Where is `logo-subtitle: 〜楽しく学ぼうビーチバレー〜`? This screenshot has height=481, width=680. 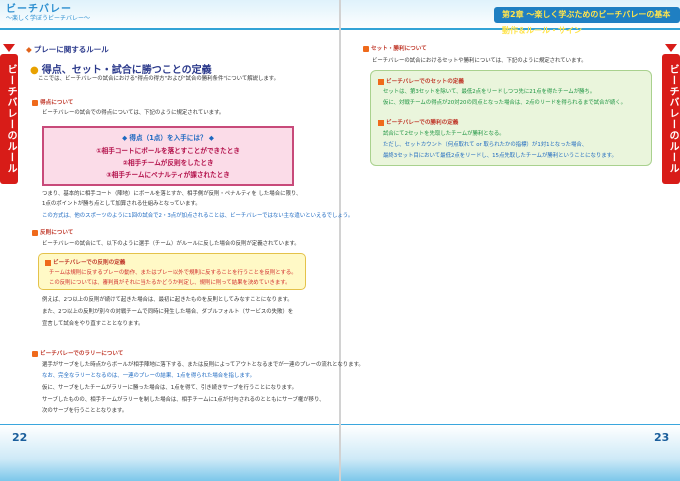
logo-subtitle: 〜楽しく学ぼうビーチバレー〜 is located at coordinates (48, 18).